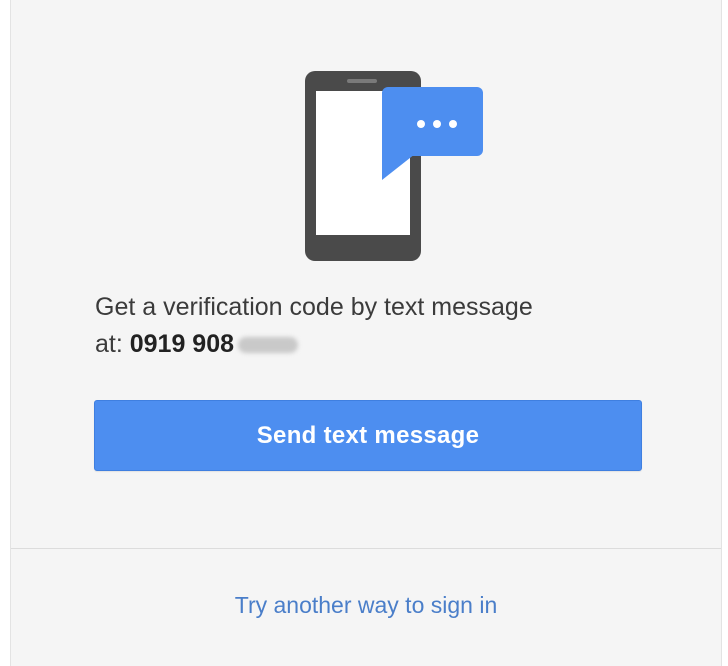 The height and width of the screenshot is (666, 728). I want to click on phone-illustration-svg, so click(394, 166).